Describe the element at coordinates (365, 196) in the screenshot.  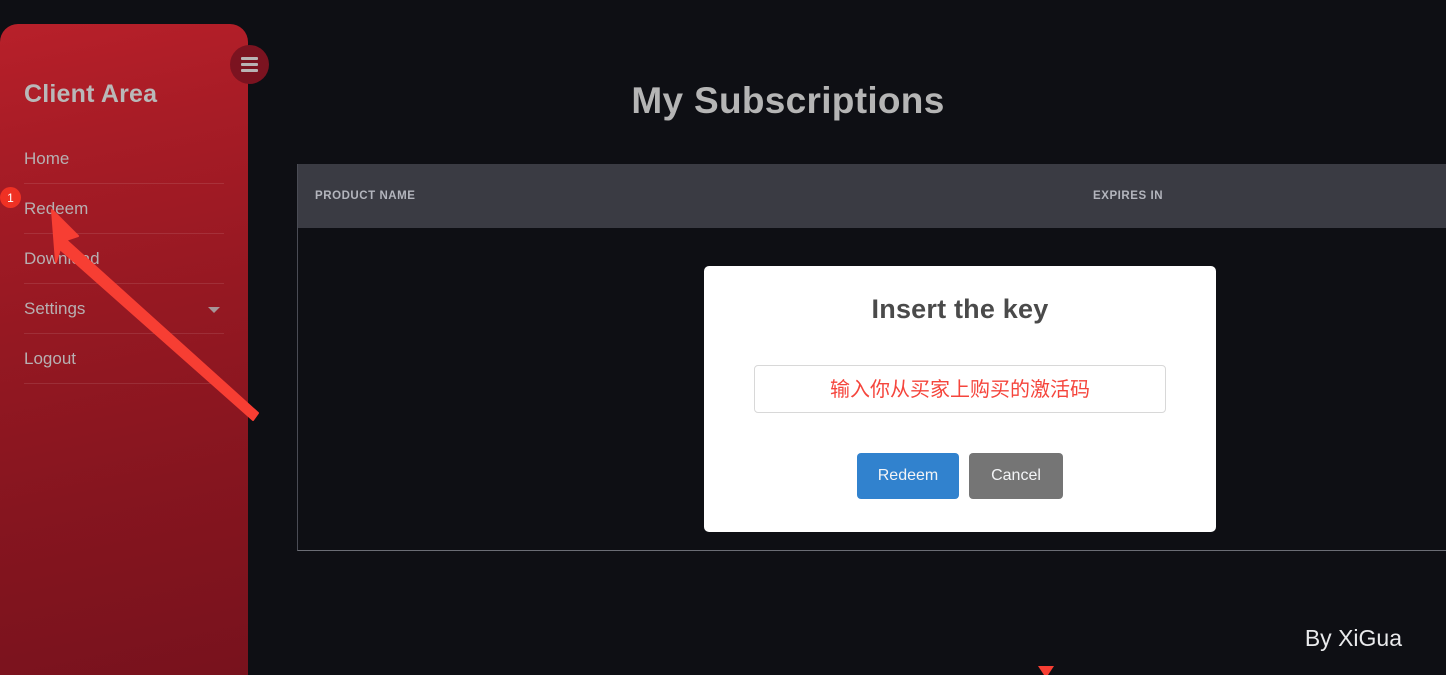
I see `column-header-product-name: PRODUCT NAME` at that location.